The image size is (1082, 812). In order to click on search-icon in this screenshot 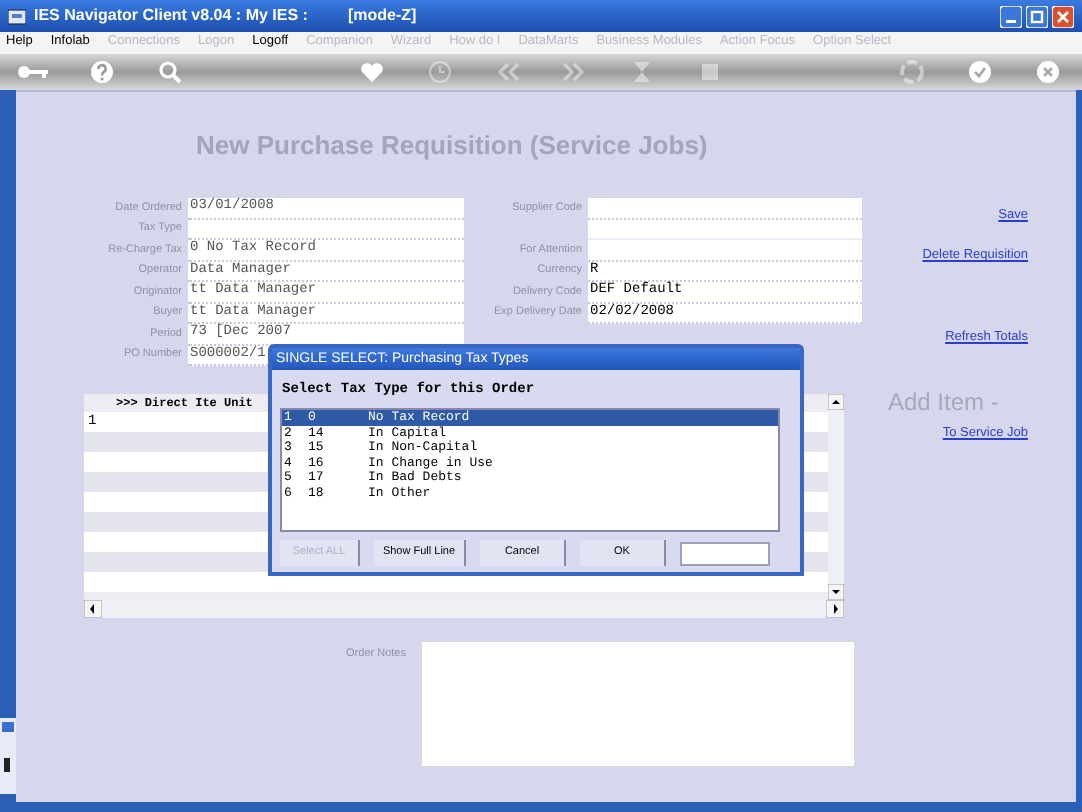, I will do `click(169, 72)`.